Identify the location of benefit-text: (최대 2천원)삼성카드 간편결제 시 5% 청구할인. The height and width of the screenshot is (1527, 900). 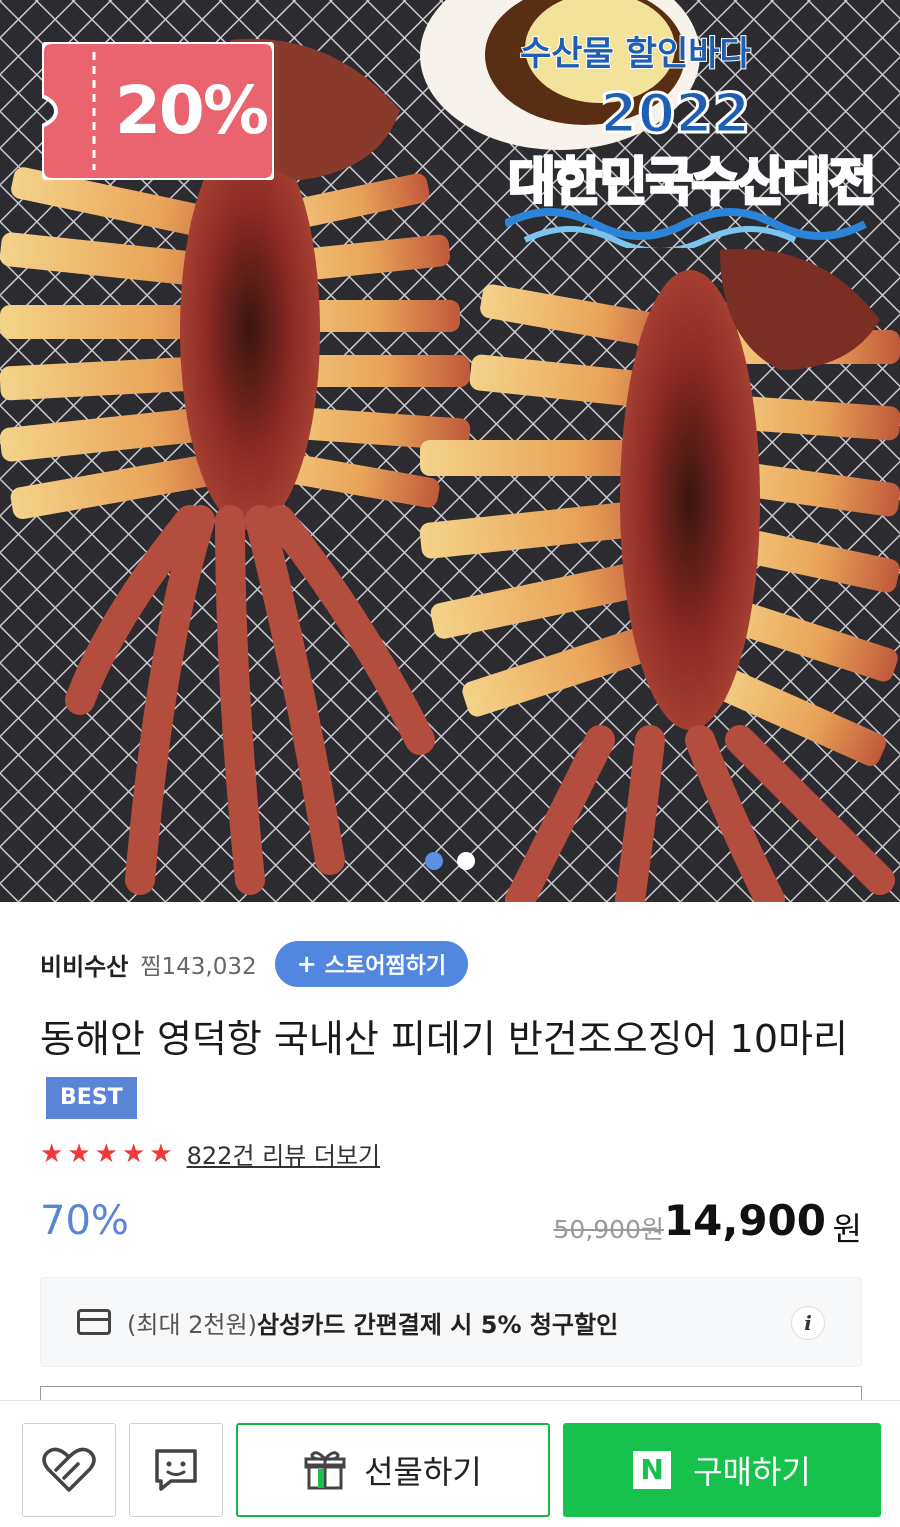
(372, 1322).